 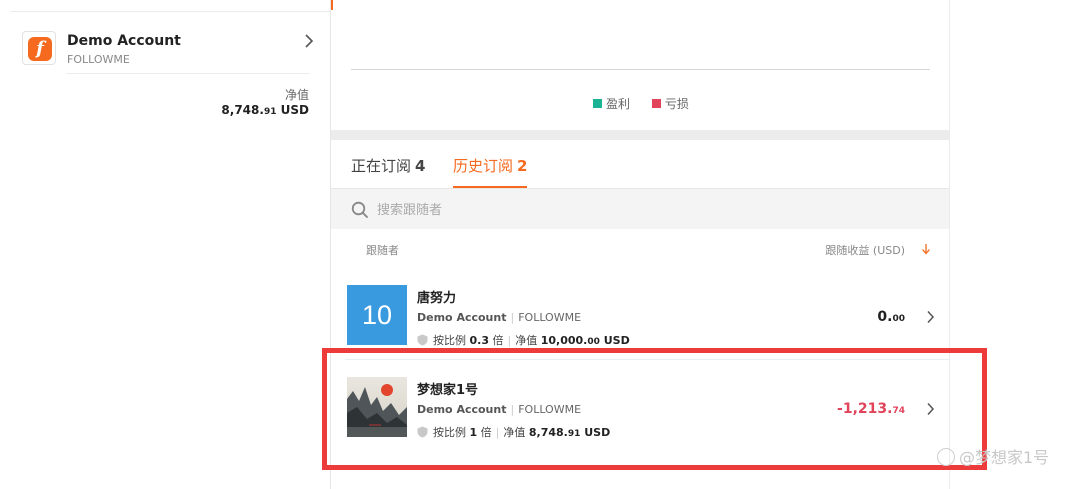 What do you see at coordinates (359, 209) in the screenshot?
I see `search-icon` at bounding box center [359, 209].